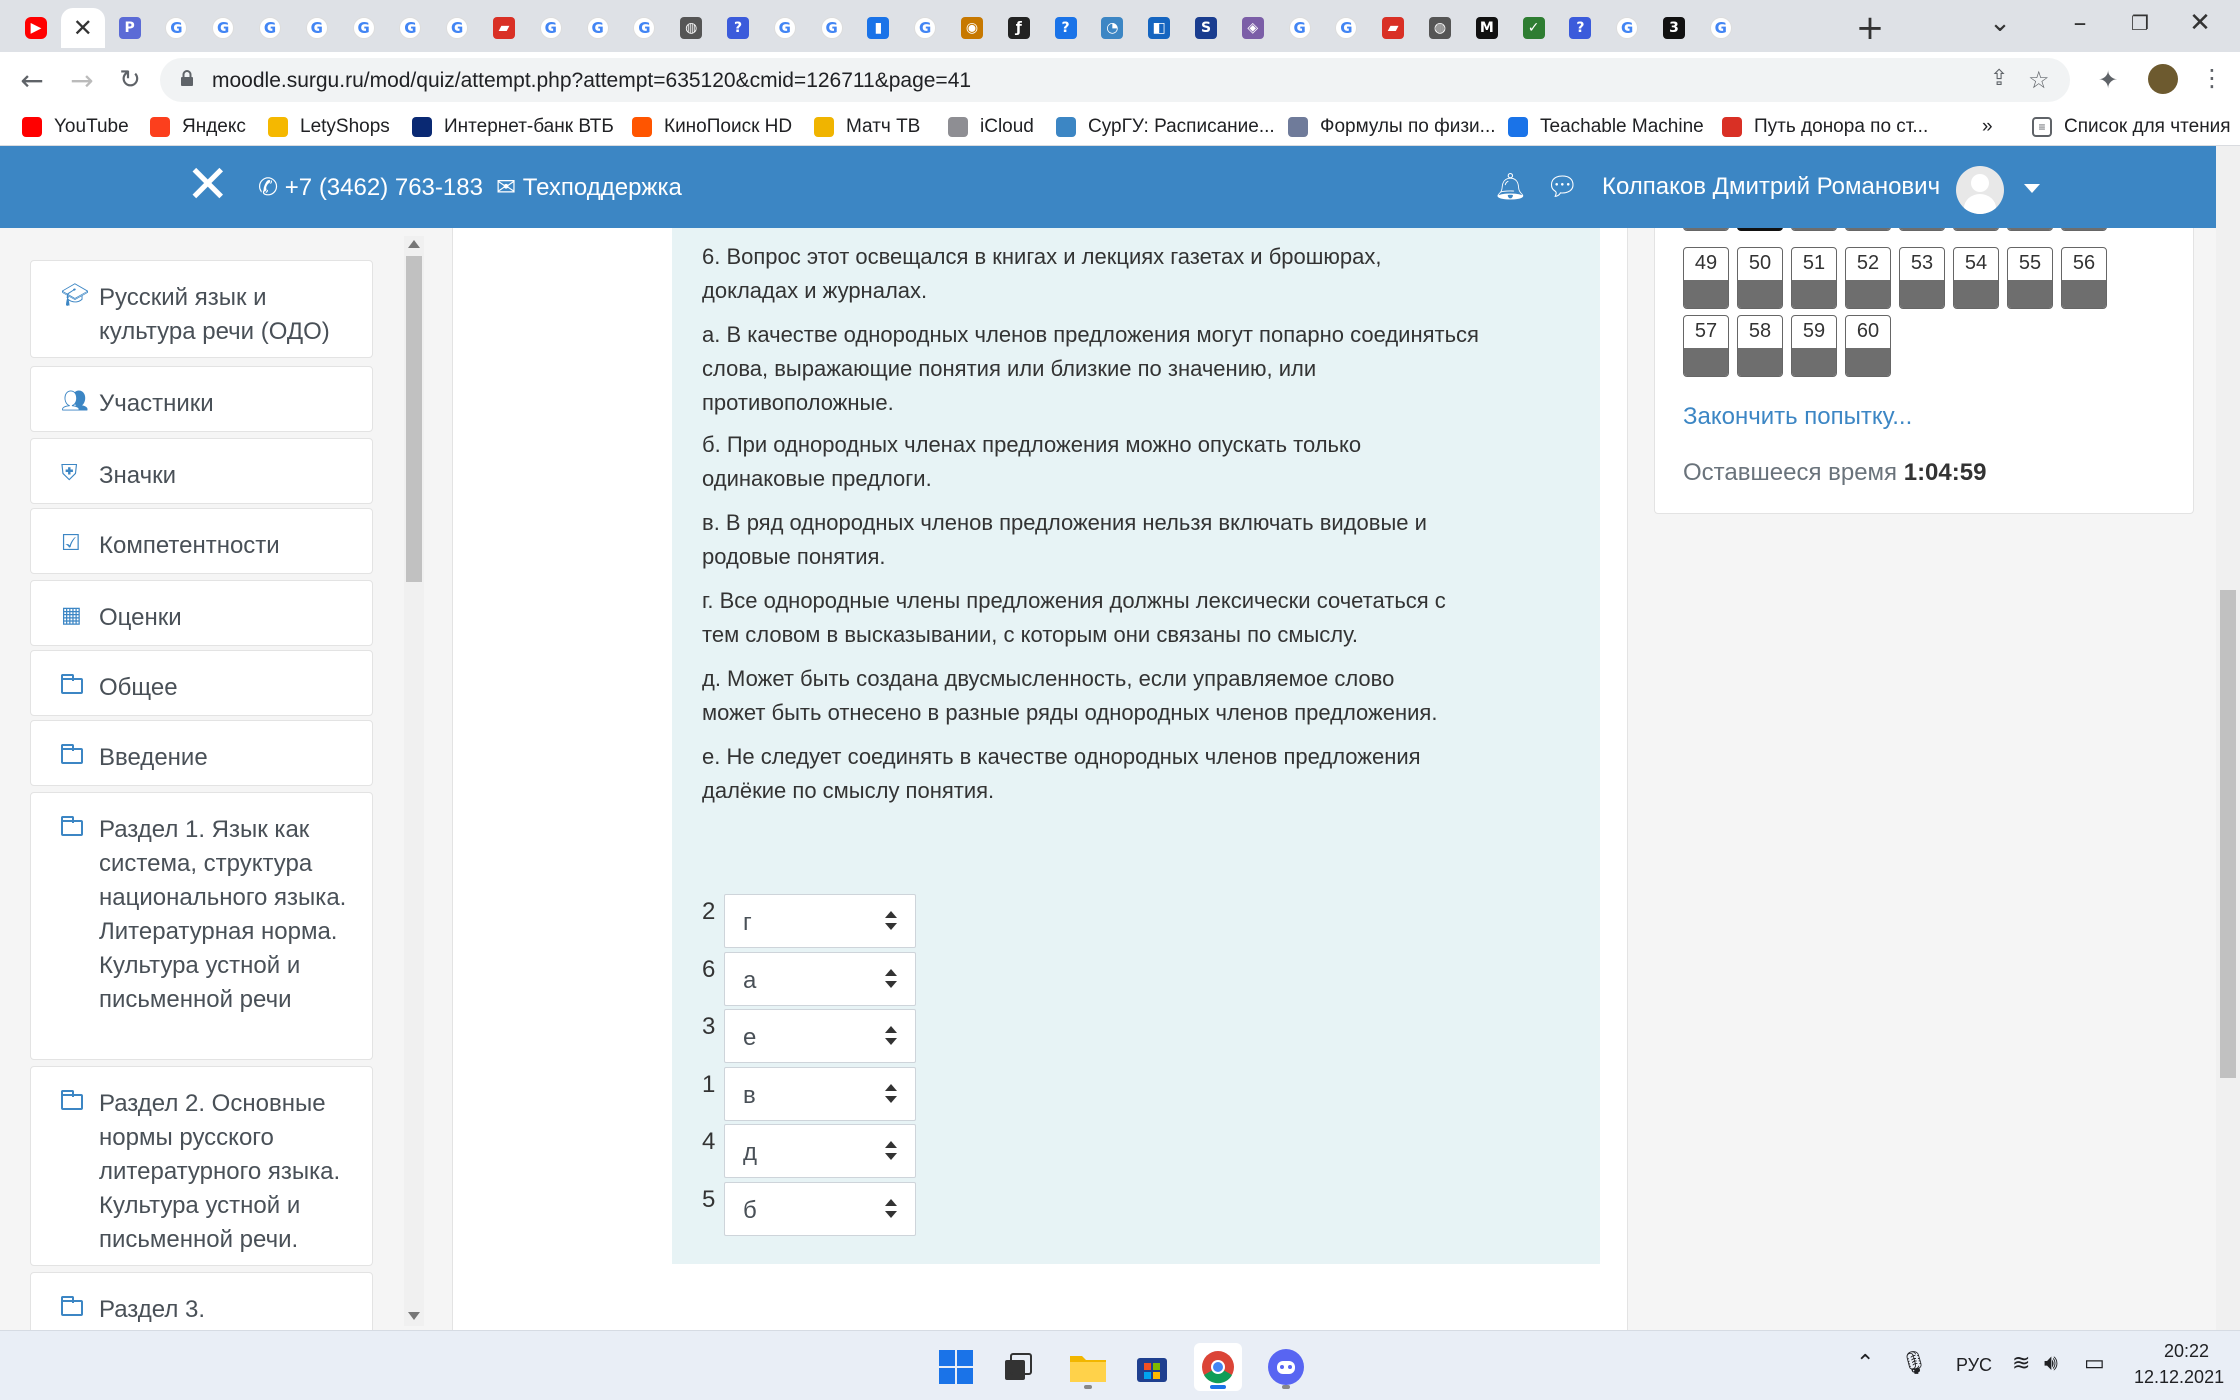 The height and width of the screenshot is (1400, 2240). I want to click on sidebar-item: Введение, so click(201, 753).